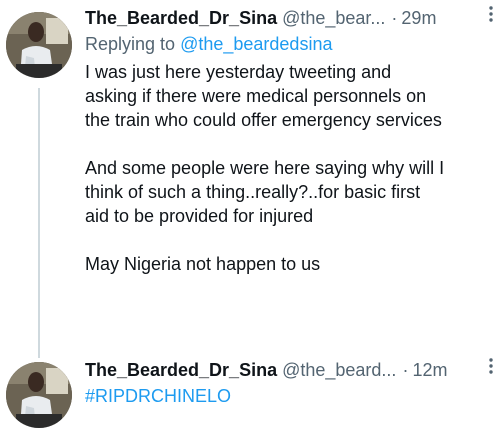 The height and width of the screenshot is (446, 502). I want to click on tweet-header: The_Bearded_Dr_Sina @the_bear... · 29m, so click(290, 18).